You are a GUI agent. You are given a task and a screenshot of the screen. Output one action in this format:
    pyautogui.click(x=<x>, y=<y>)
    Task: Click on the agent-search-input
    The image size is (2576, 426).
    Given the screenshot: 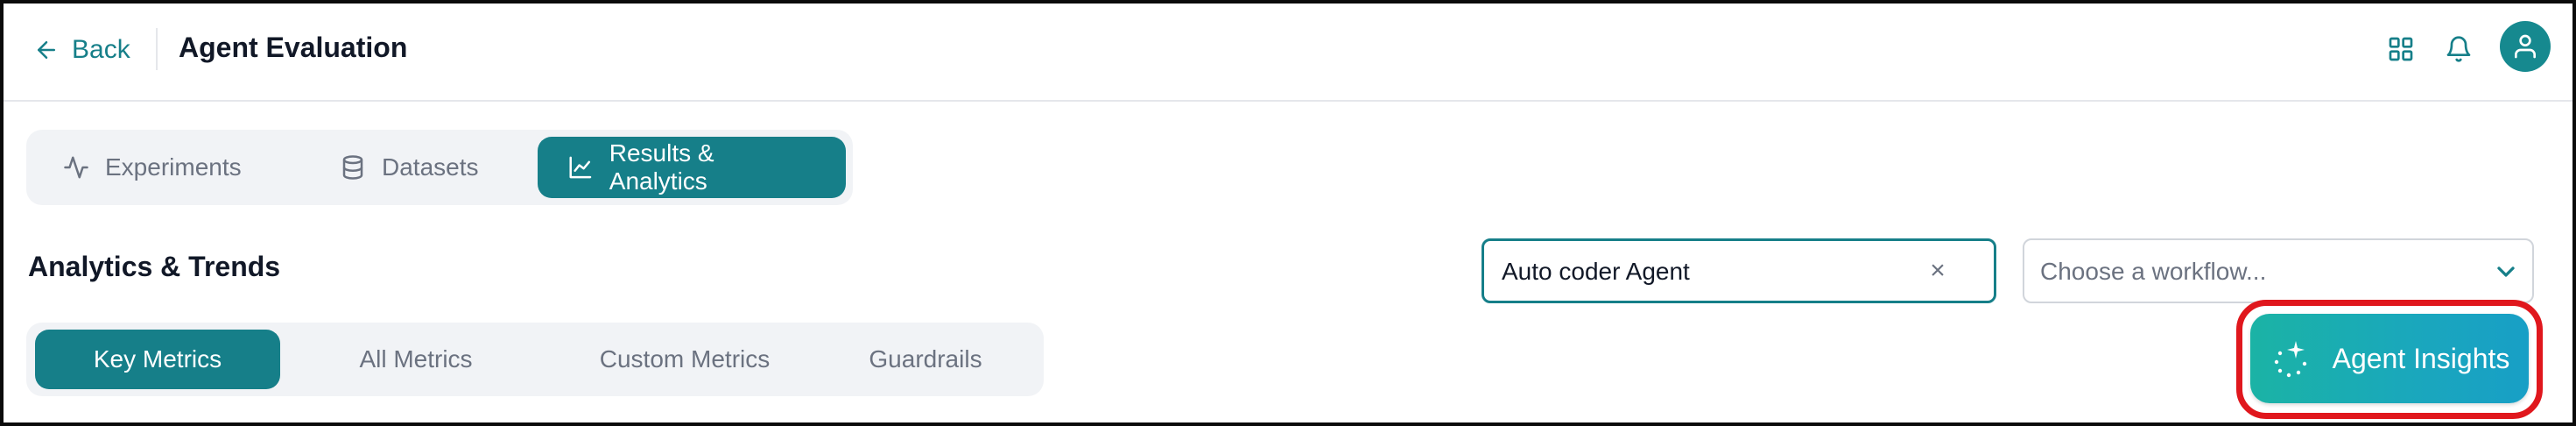 What is the action you would take?
    pyautogui.click(x=1703, y=271)
    